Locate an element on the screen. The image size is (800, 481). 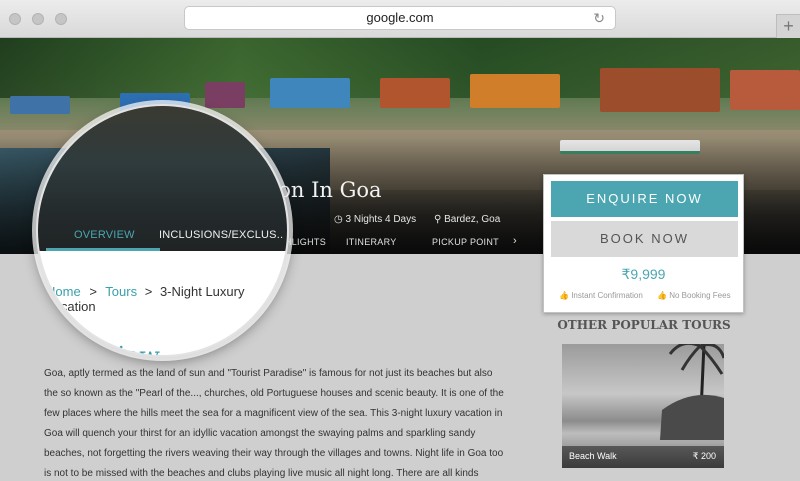
location-text: Bardez, Goa is located at coordinates (472, 219).